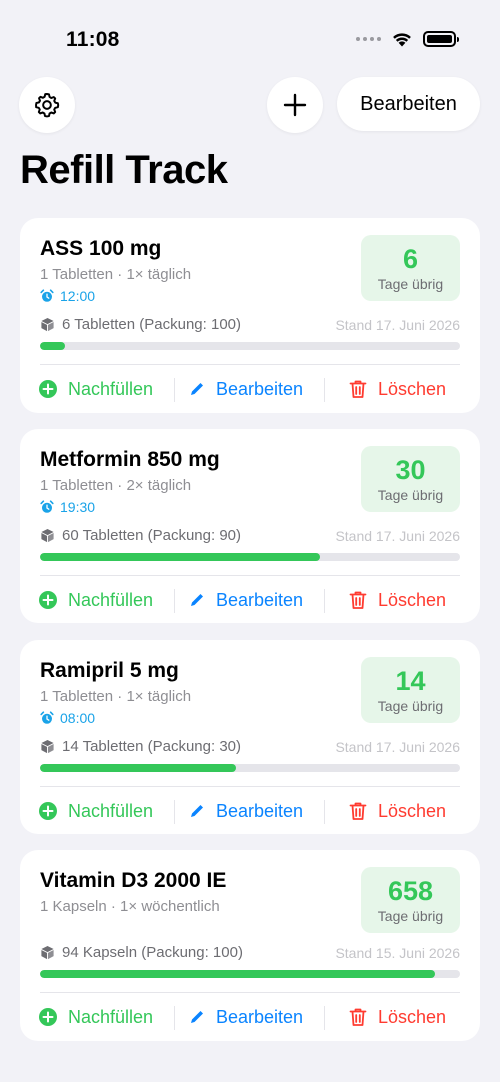 The image size is (500, 1082). I want to click on status-icons, so click(407, 38).